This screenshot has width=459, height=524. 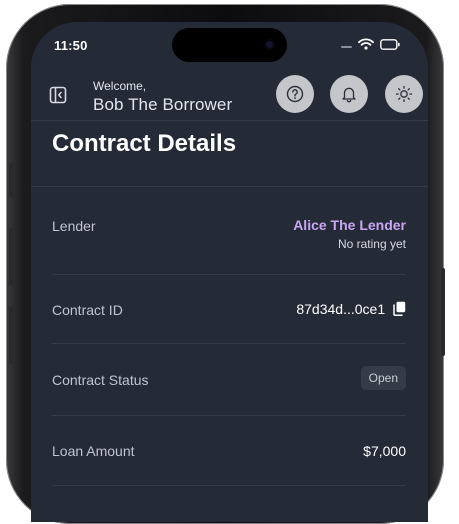 What do you see at coordinates (399, 309) in the screenshot?
I see `copy-icon` at bounding box center [399, 309].